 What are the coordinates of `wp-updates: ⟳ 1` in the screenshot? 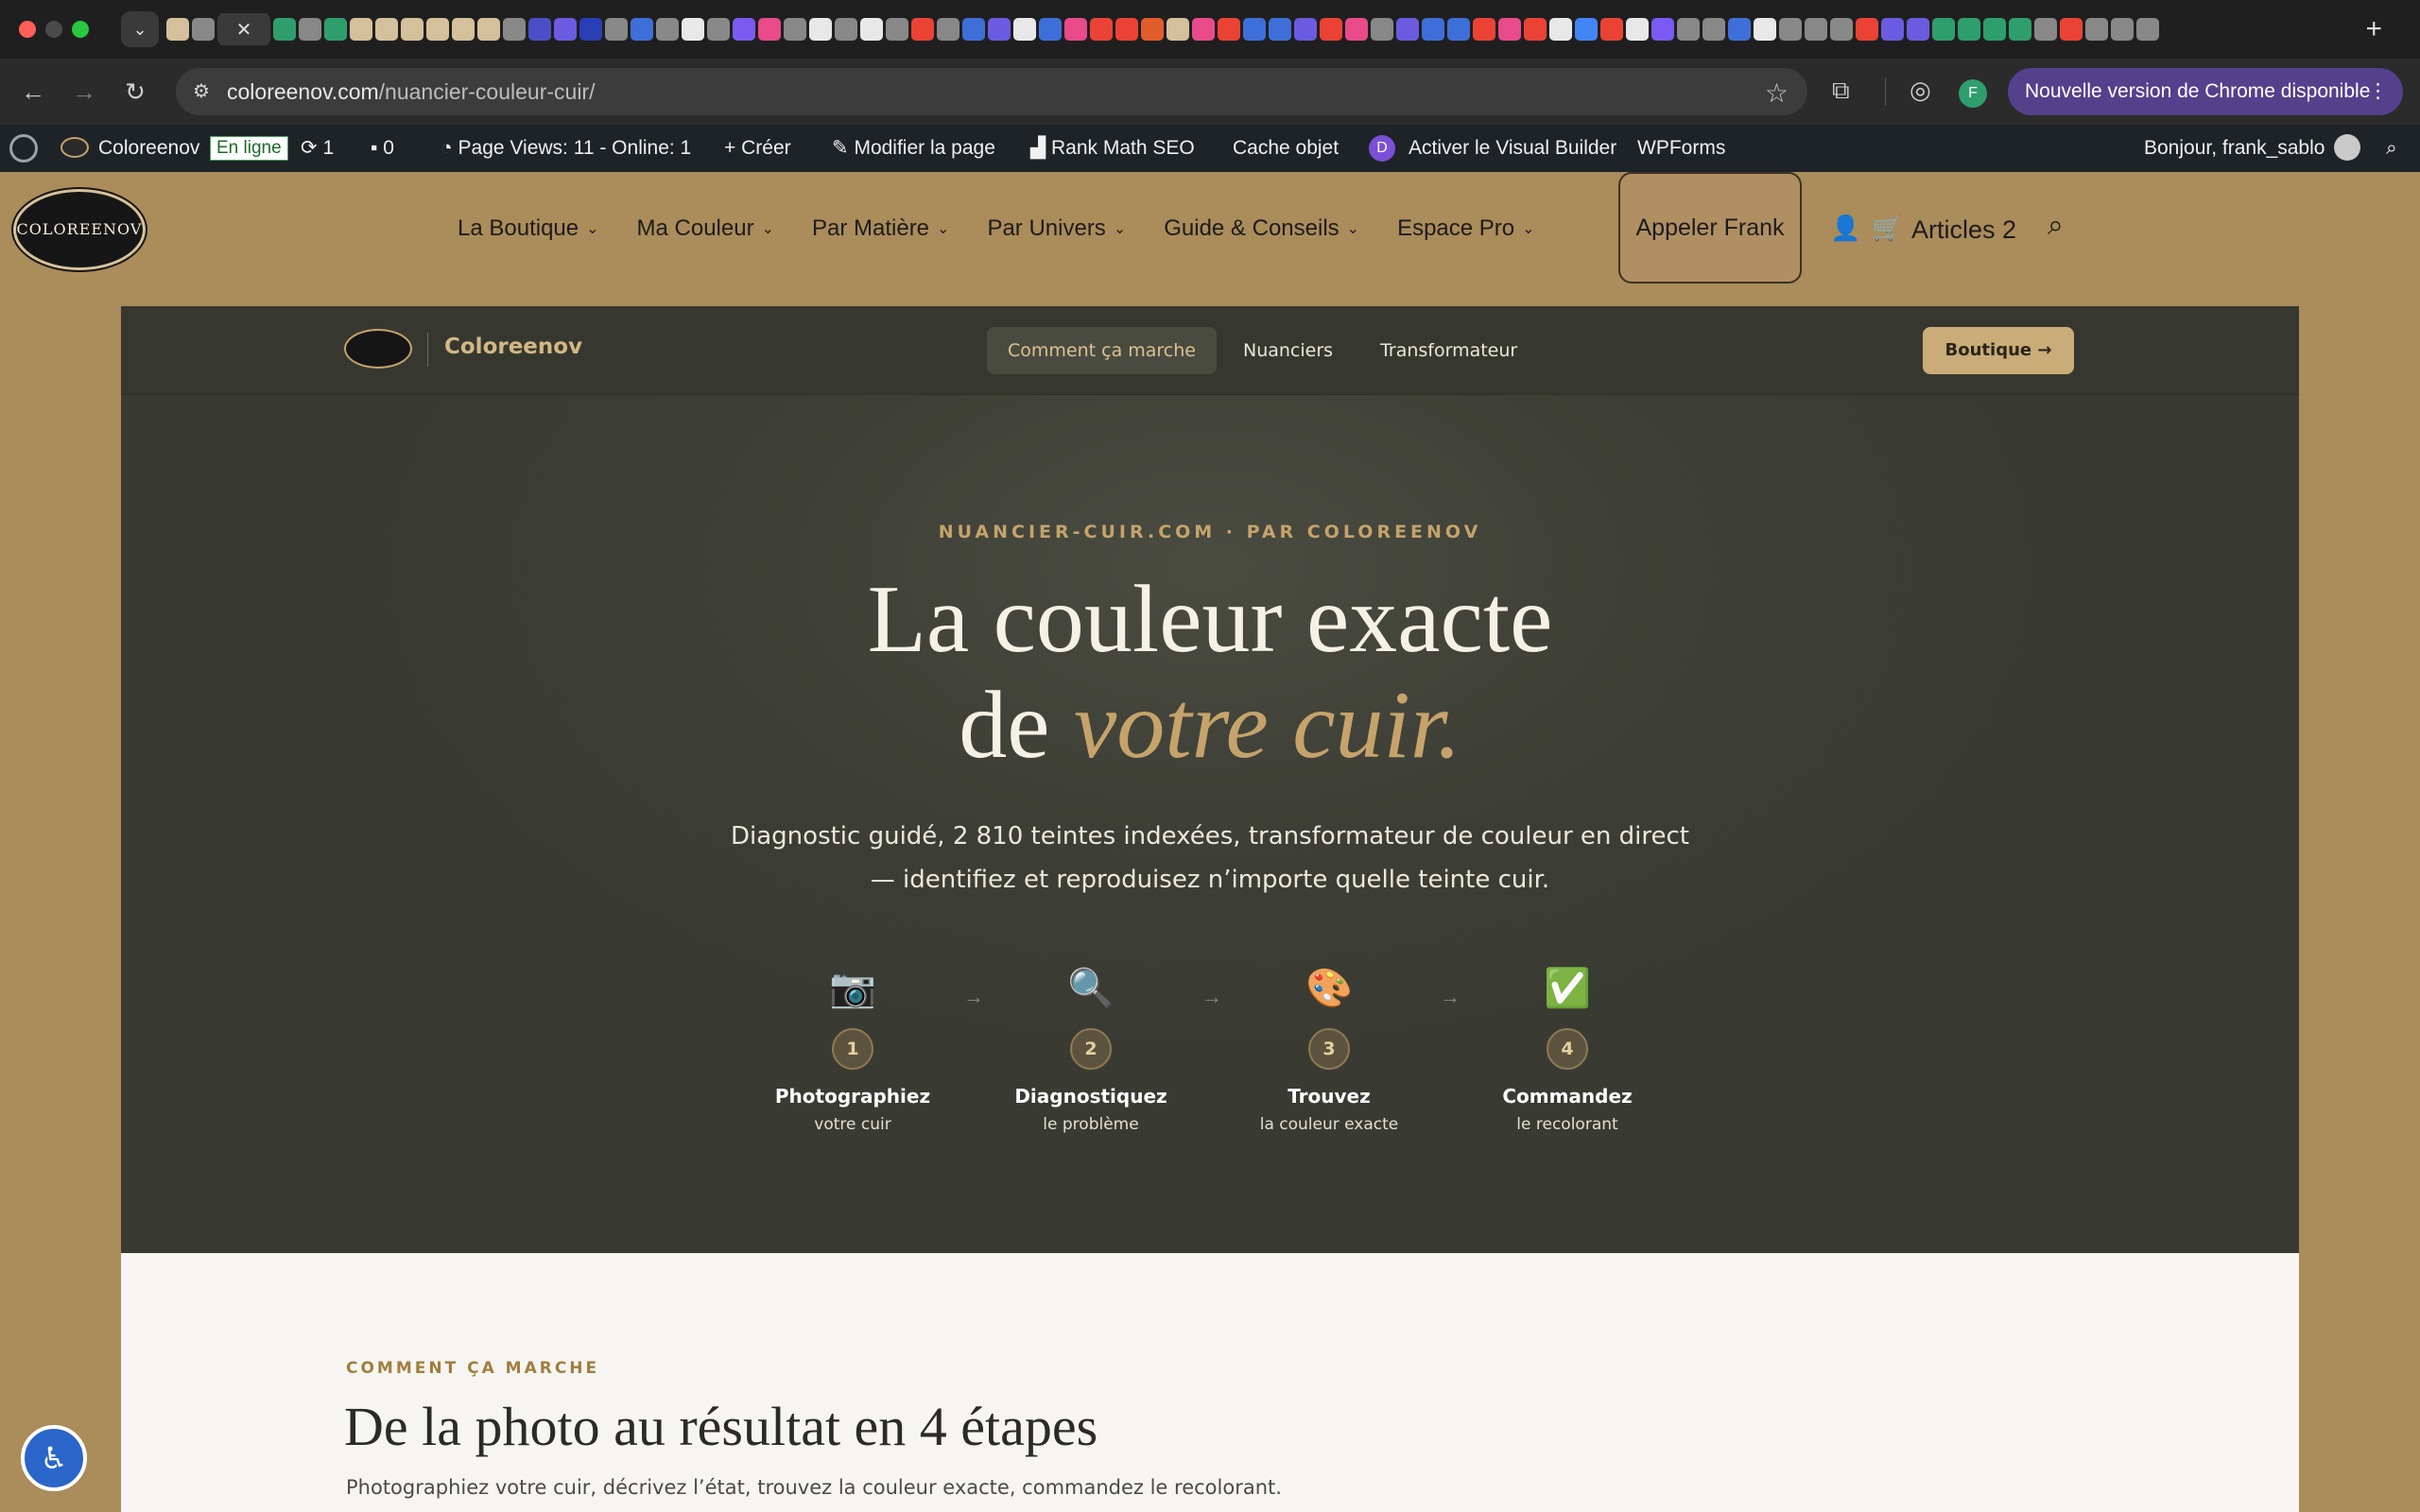 It's located at (318, 148).